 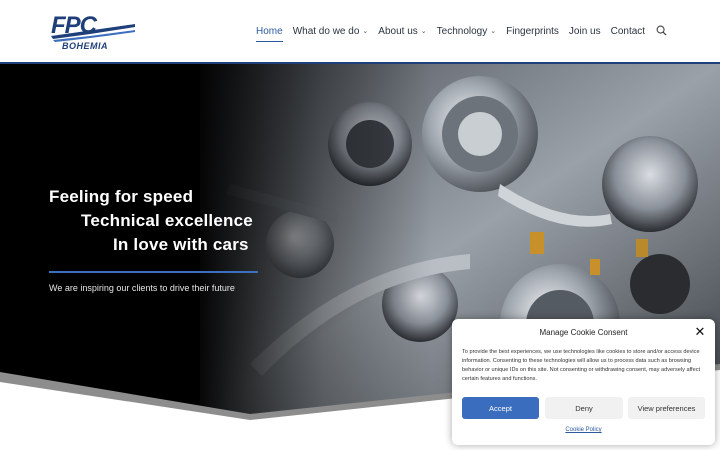 What do you see at coordinates (181, 244) in the screenshot?
I see `hero-headline-3: In love with cars` at bounding box center [181, 244].